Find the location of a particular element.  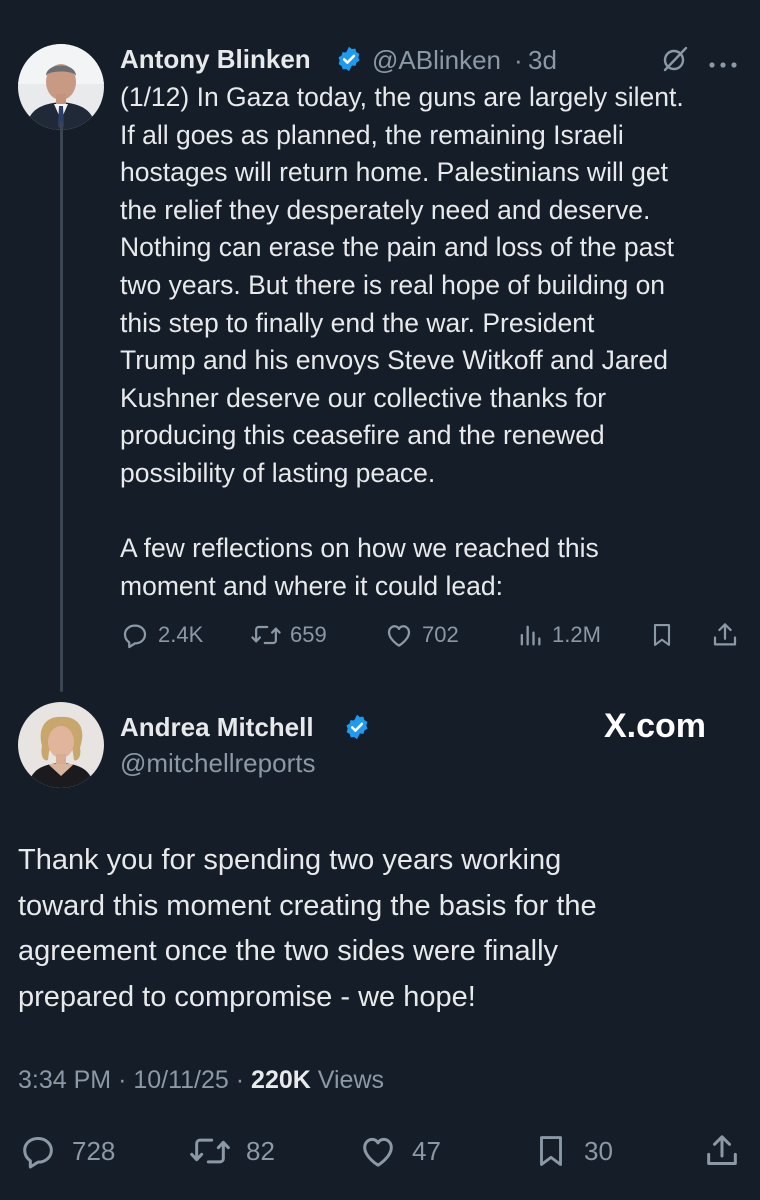

tweet2-bookmark-count: 30 is located at coordinates (598, 1150).